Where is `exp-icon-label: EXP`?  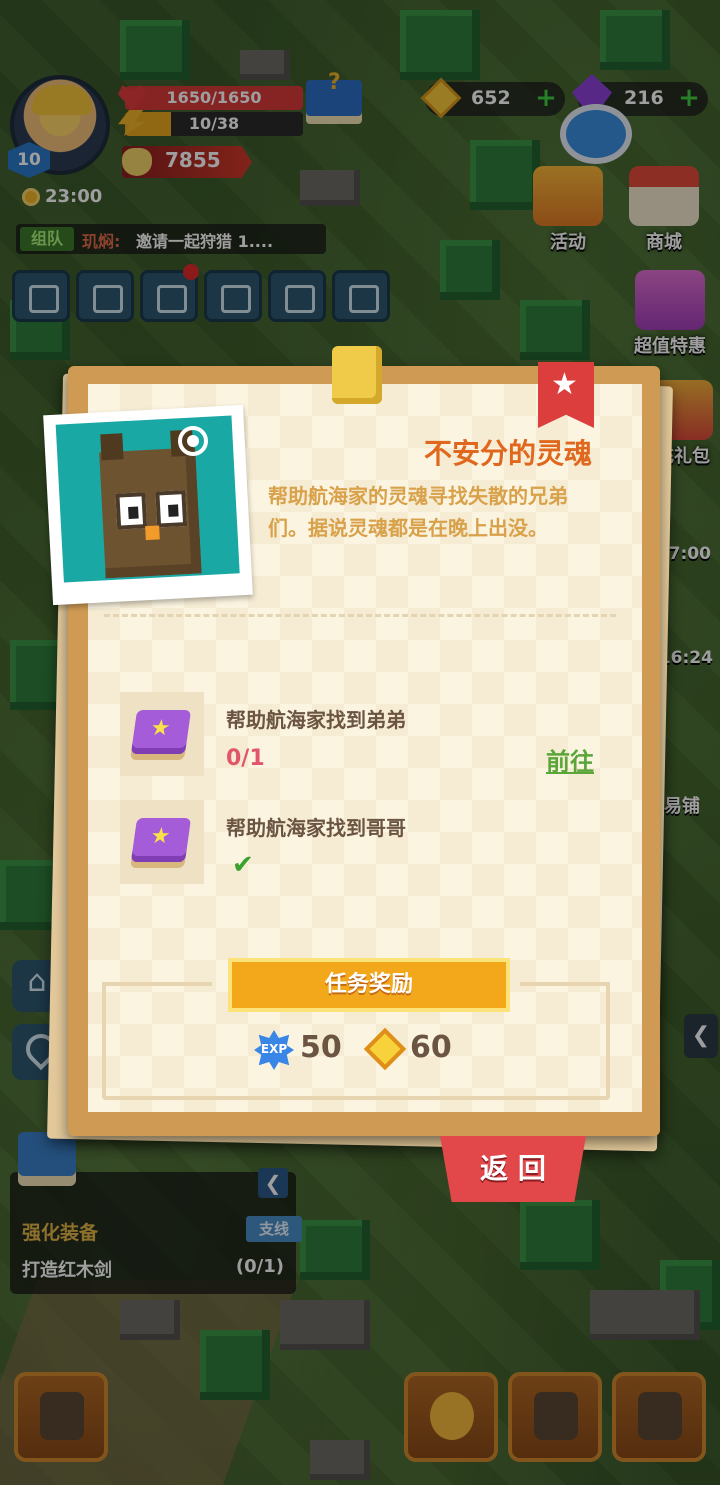 exp-icon-label: EXP is located at coordinates (274, 1049).